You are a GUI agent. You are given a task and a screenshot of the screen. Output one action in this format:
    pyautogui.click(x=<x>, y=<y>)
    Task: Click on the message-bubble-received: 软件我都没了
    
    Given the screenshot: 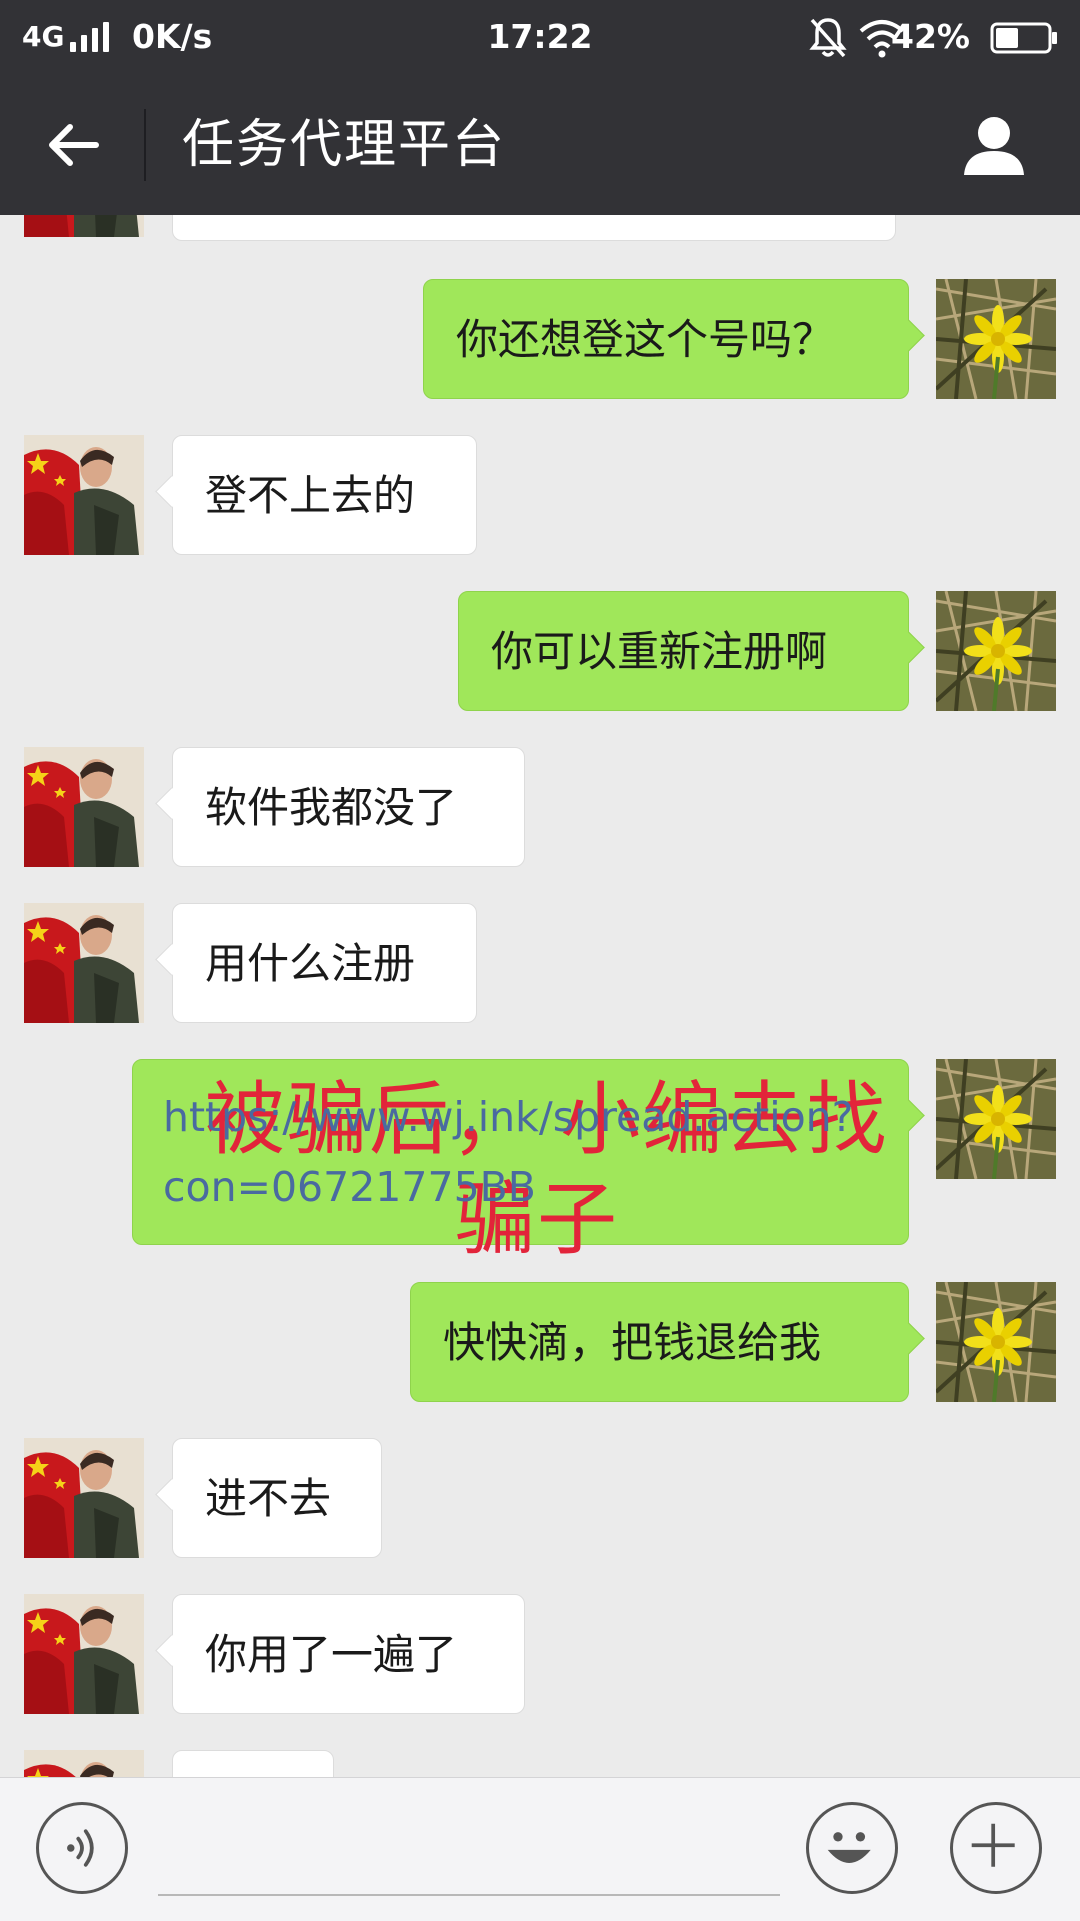 What is the action you would take?
    pyautogui.click(x=348, y=807)
    